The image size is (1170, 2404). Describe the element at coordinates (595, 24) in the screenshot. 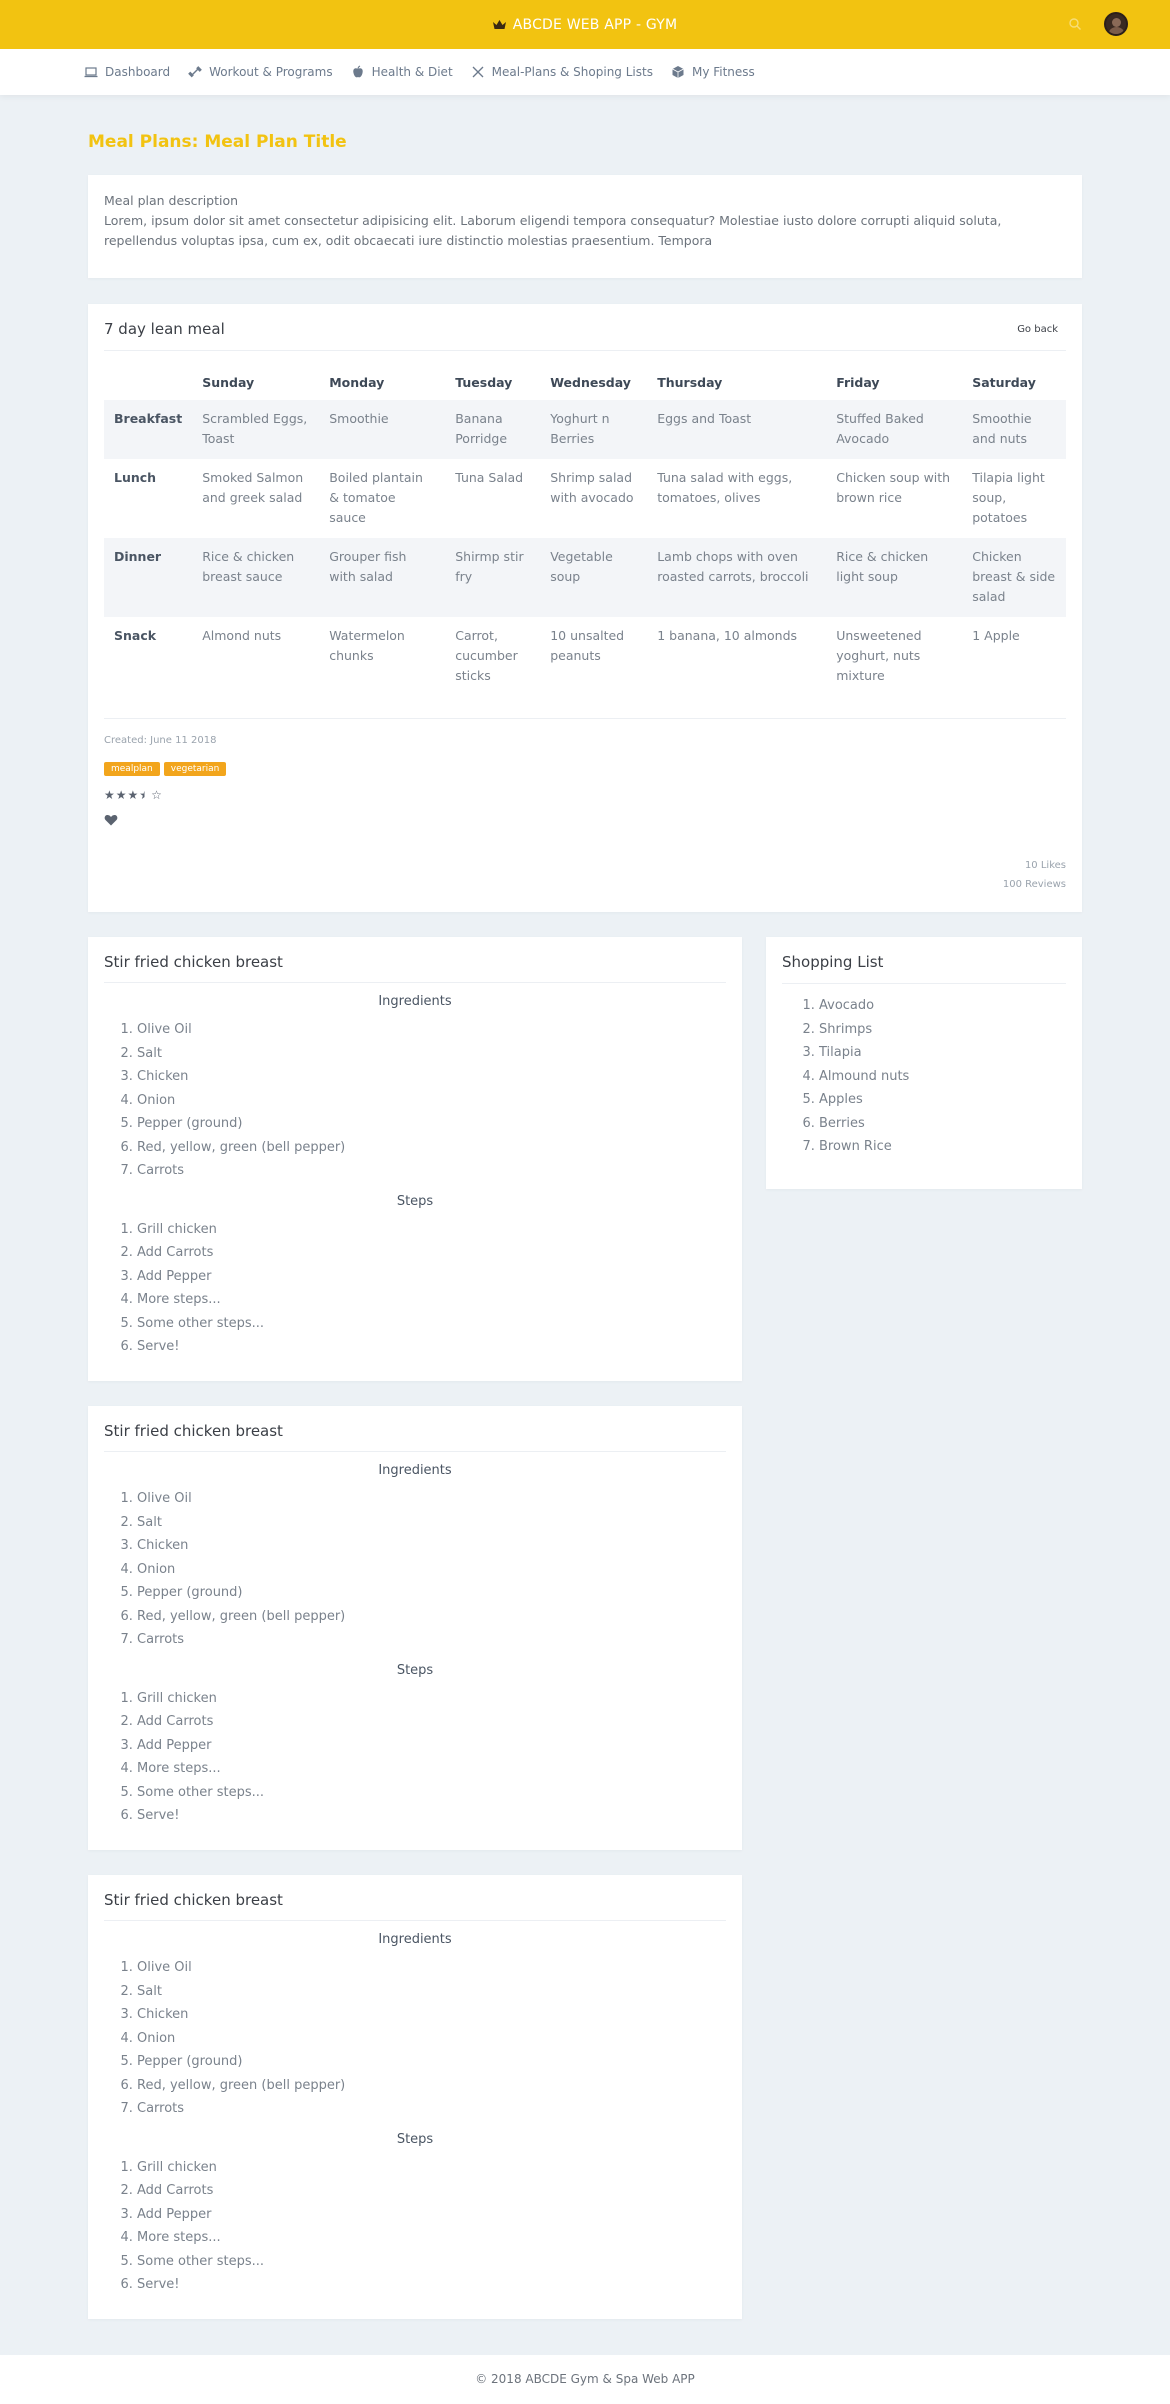

I see `app-title: ABCDE WEB APP - GYM` at that location.